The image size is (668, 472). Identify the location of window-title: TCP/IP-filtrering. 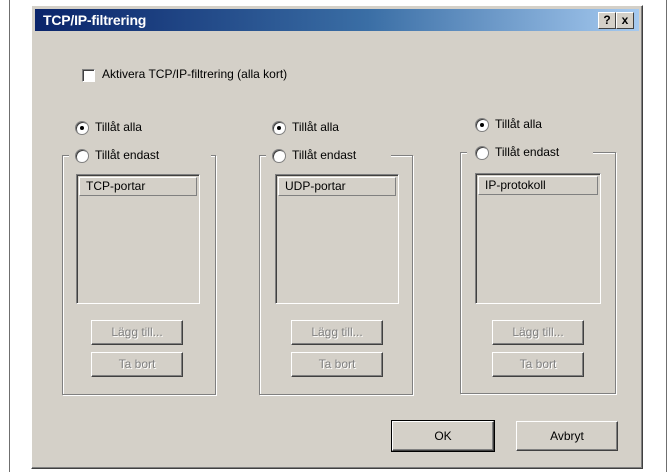
(95, 20).